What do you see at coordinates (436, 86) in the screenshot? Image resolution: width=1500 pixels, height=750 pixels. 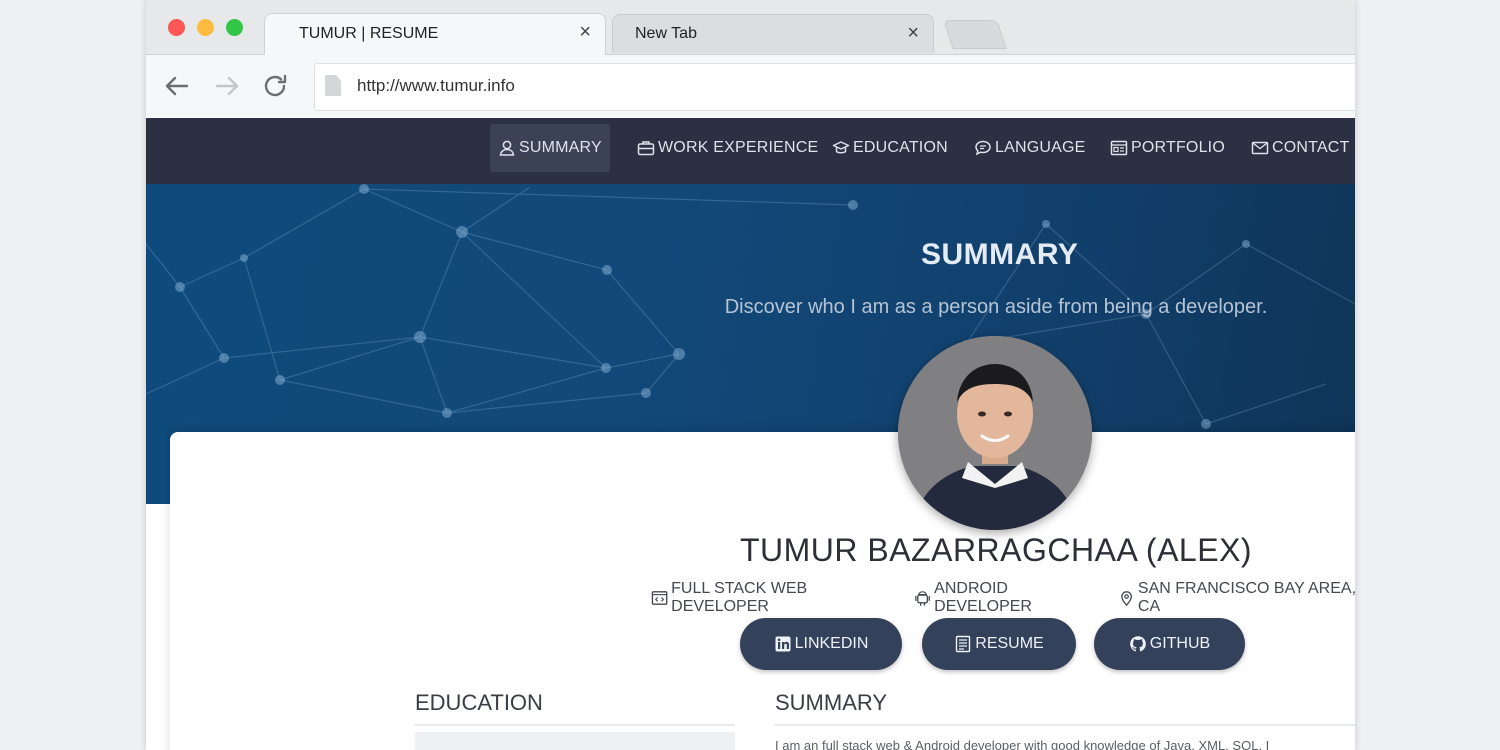 I see `url-text: http://www.tumur.info` at bounding box center [436, 86].